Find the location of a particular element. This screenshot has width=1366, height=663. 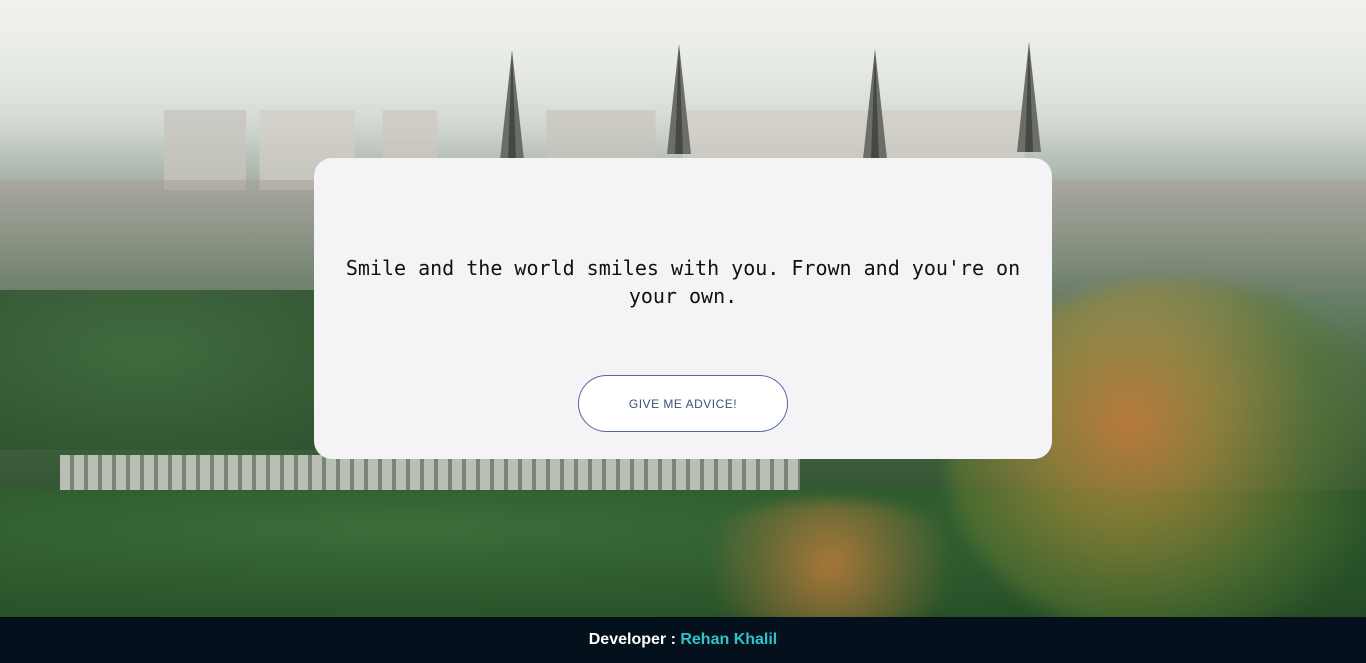

give-advice-button: GIVE ME ADVICE! is located at coordinates (683, 403).